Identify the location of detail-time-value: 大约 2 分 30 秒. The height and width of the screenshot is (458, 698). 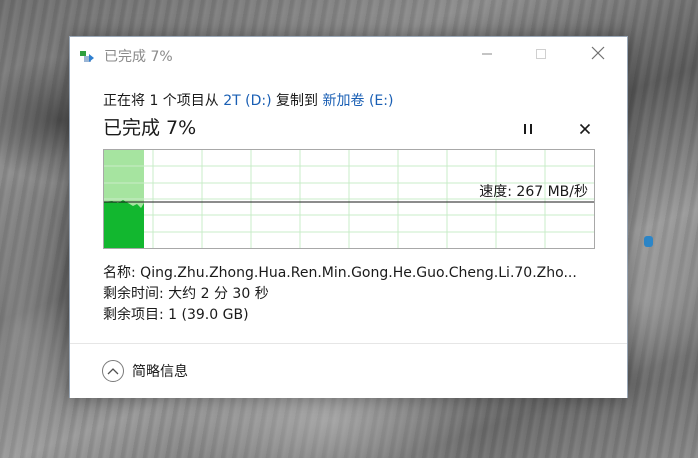
(218, 294).